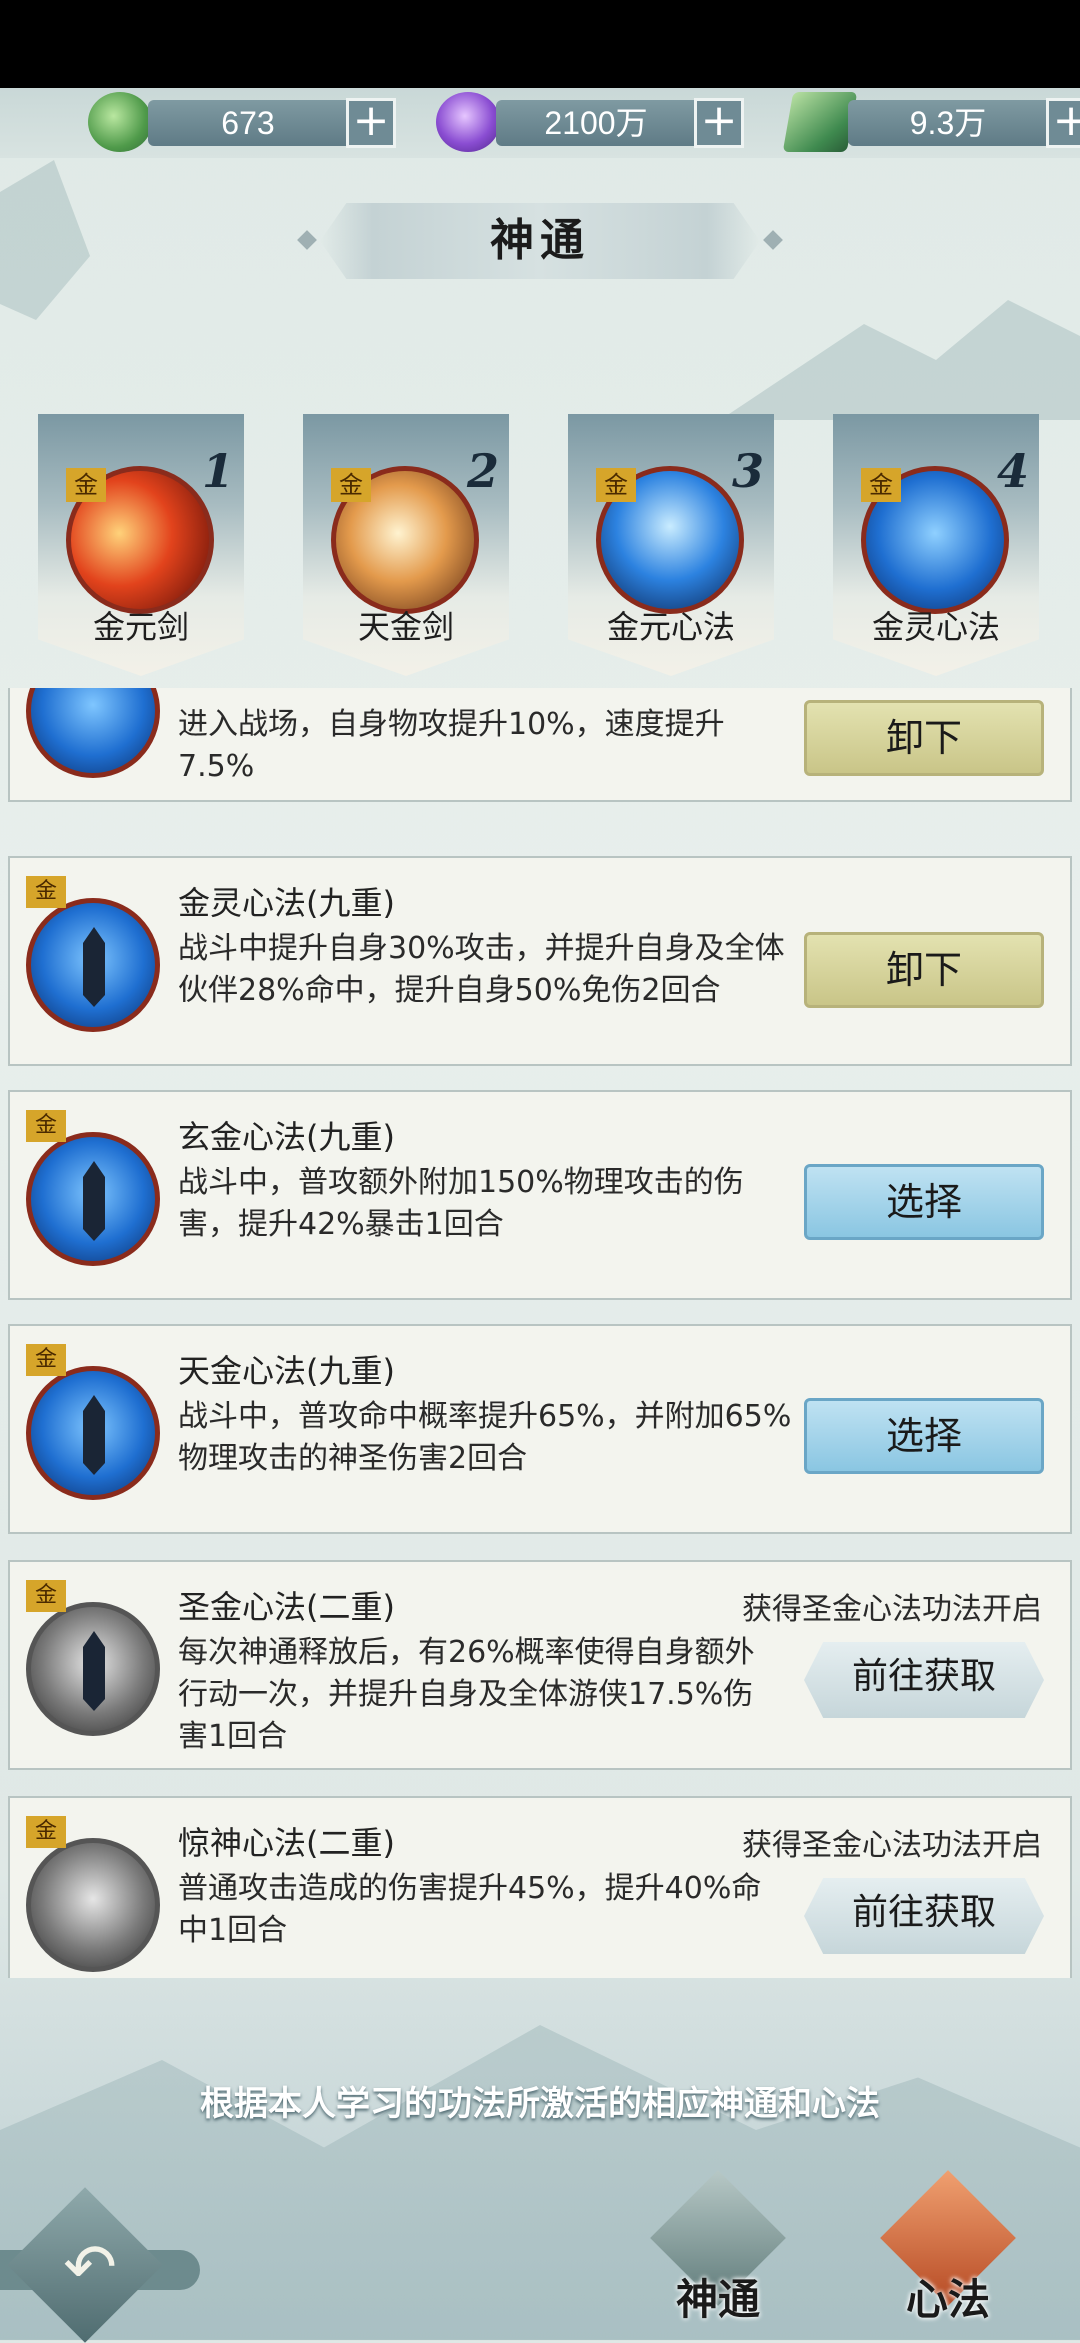  I want to click on tab-label: 心法, so click(947, 2299).